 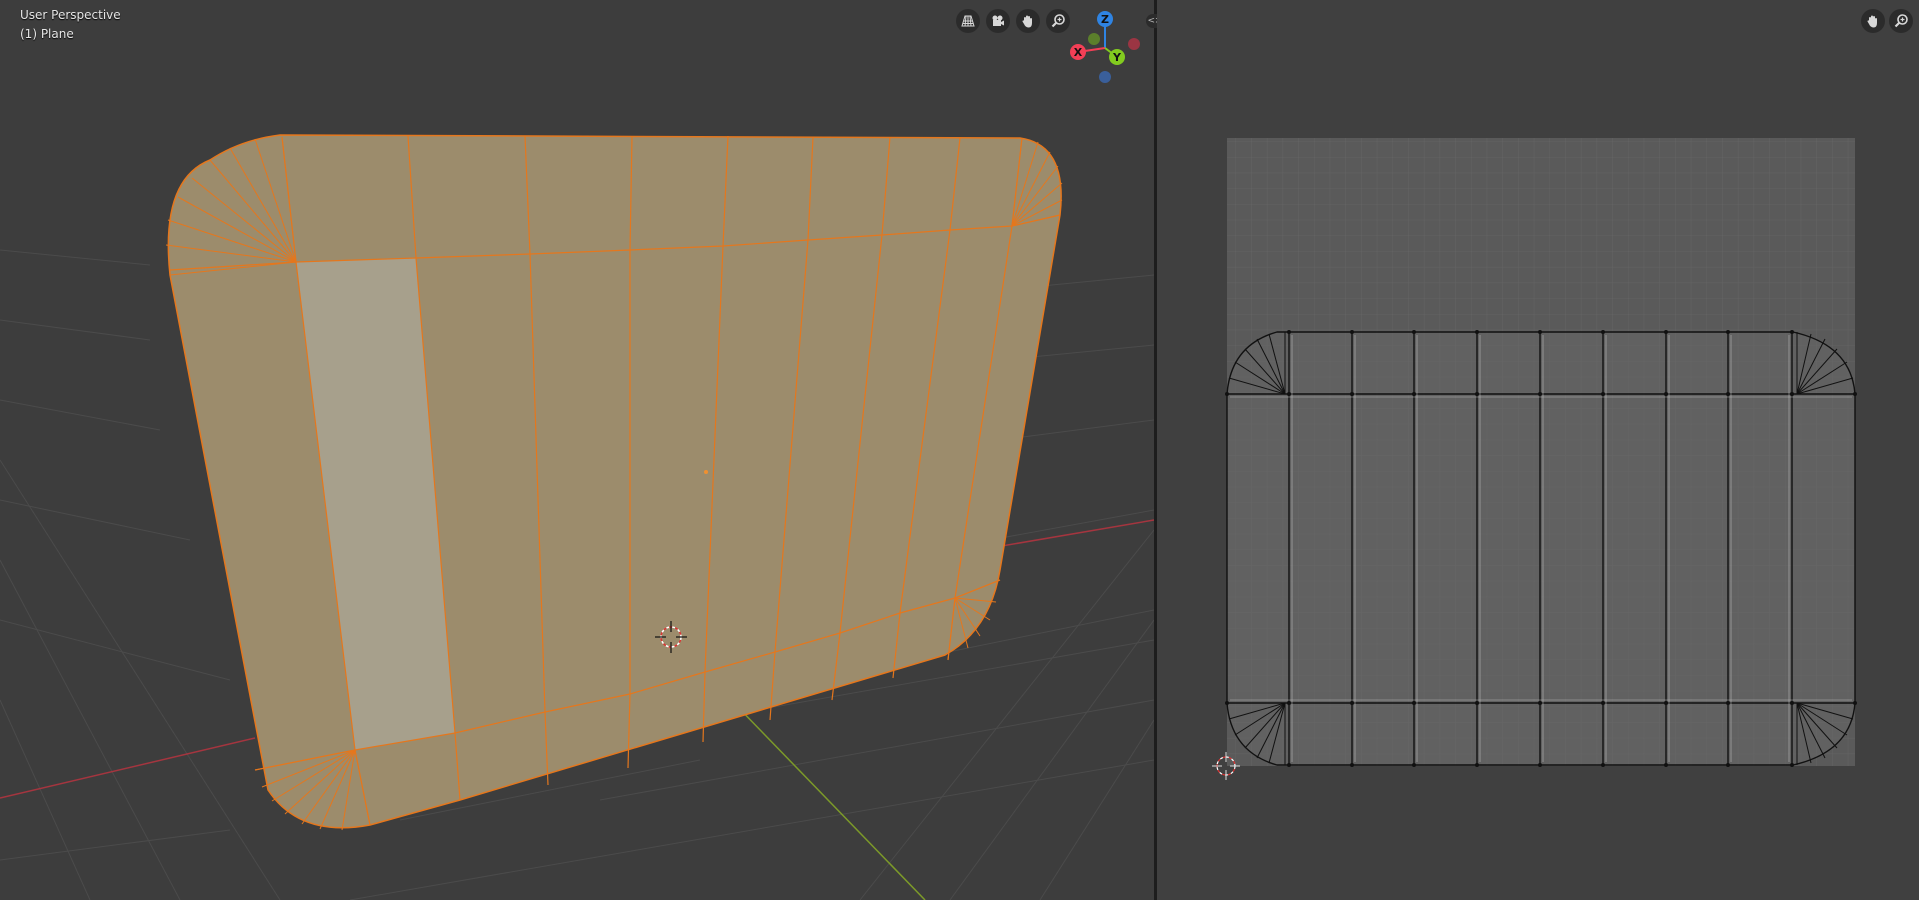 I want to click on active-object-label: (1) Plane, so click(x=47, y=34).